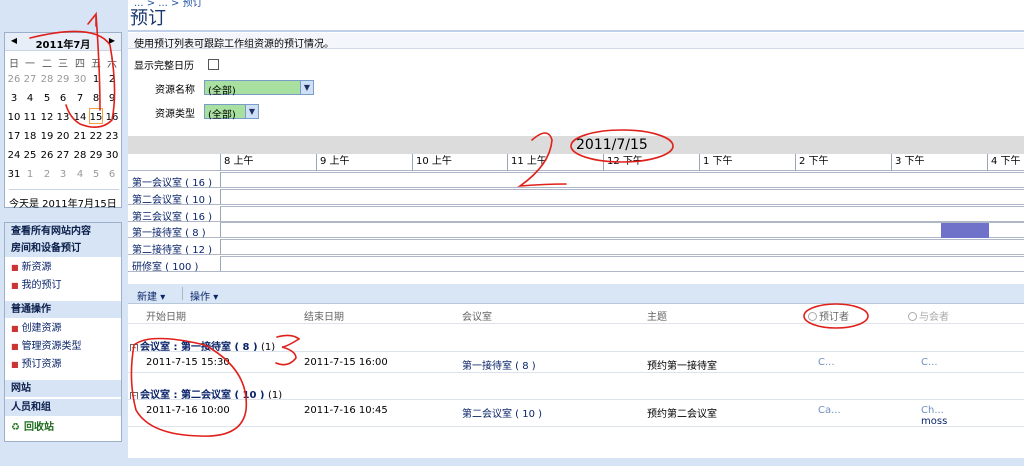 The image size is (1024, 466). Describe the element at coordinates (14, 174) in the screenshot. I see `calendar-day: 31` at that location.